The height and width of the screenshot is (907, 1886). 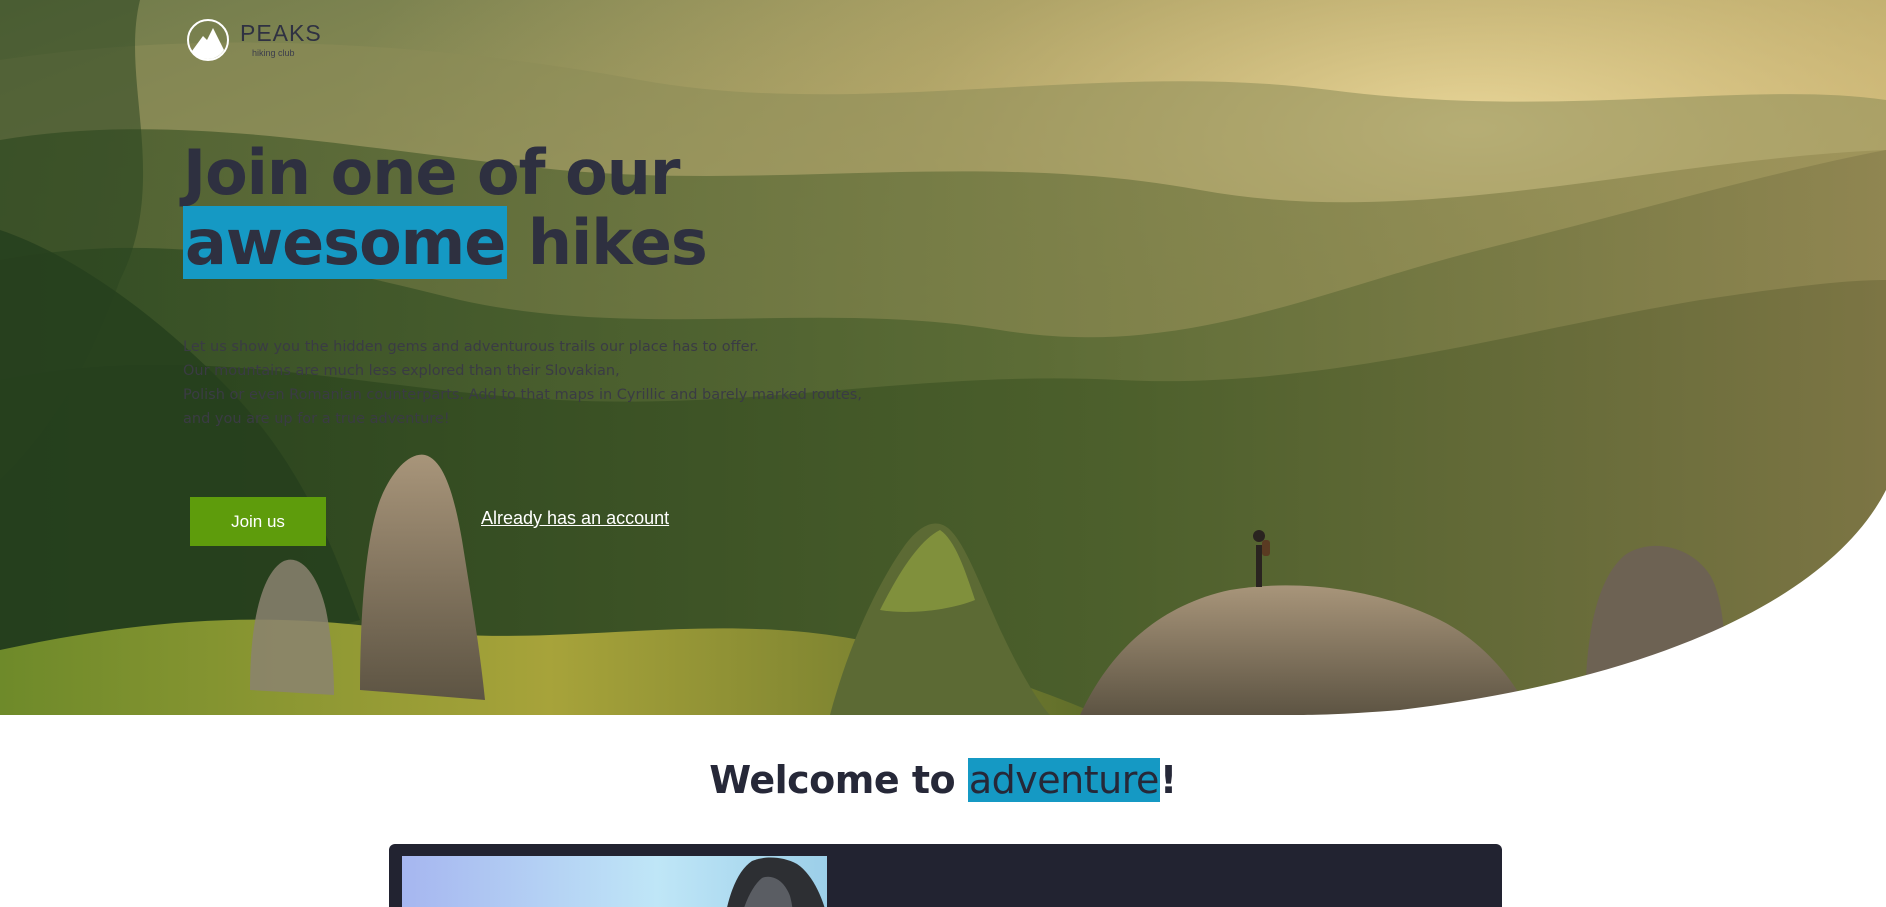 What do you see at coordinates (208, 40) in the screenshot?
I see `mountain-logo-icon` at bounding box center [208, 40].